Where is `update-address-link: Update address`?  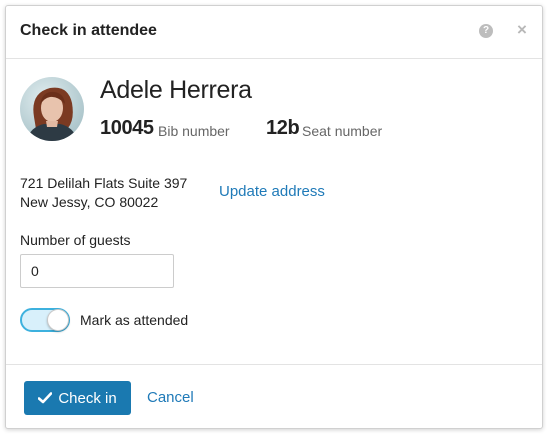 update-address-link: Update address is located at coordinates (272, 191).